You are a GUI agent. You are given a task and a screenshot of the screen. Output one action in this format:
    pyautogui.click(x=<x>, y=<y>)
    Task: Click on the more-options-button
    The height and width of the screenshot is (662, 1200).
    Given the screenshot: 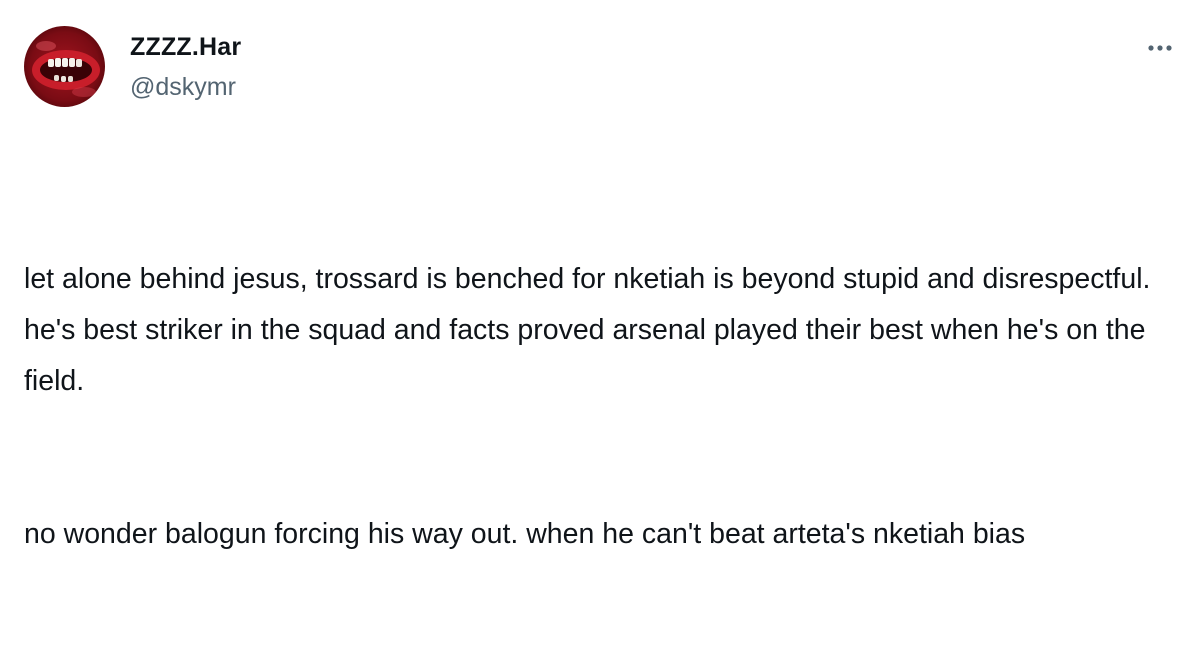 What is the action you would take?
    pyautogui.click(x=1160, y=48)
    